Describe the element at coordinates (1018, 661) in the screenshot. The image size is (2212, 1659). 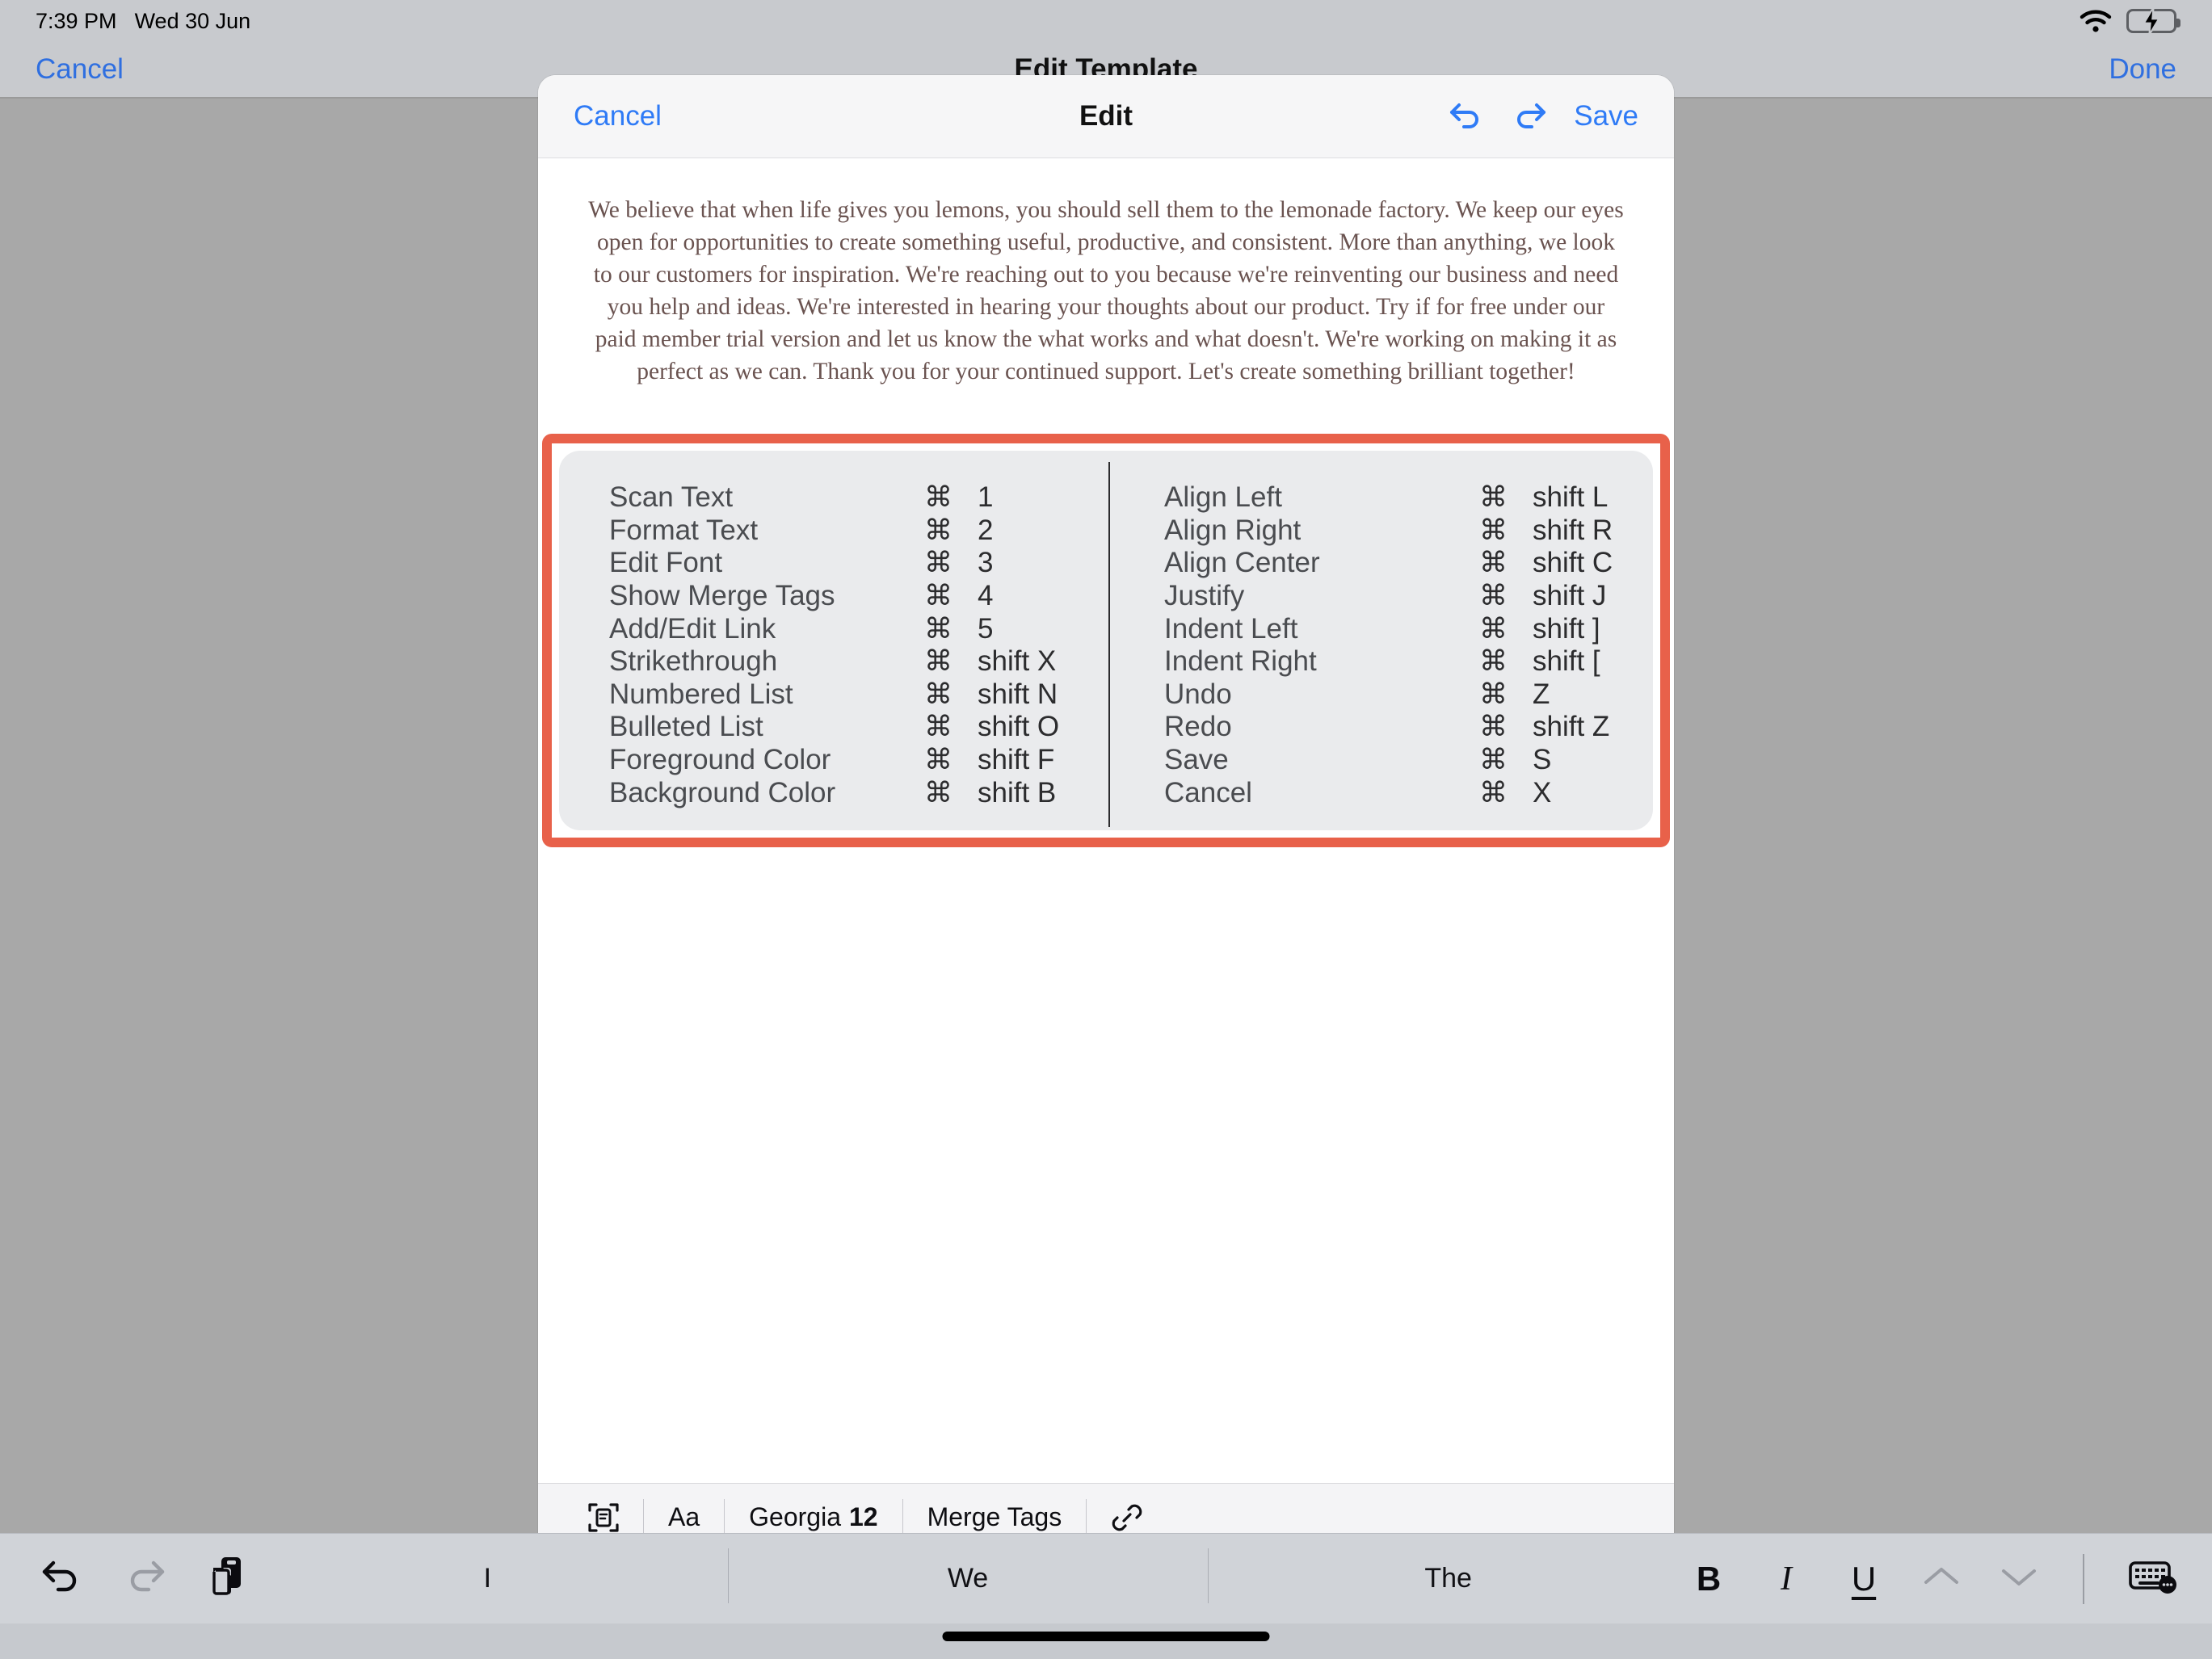
I see `shortcut-key: shift X` at that location.